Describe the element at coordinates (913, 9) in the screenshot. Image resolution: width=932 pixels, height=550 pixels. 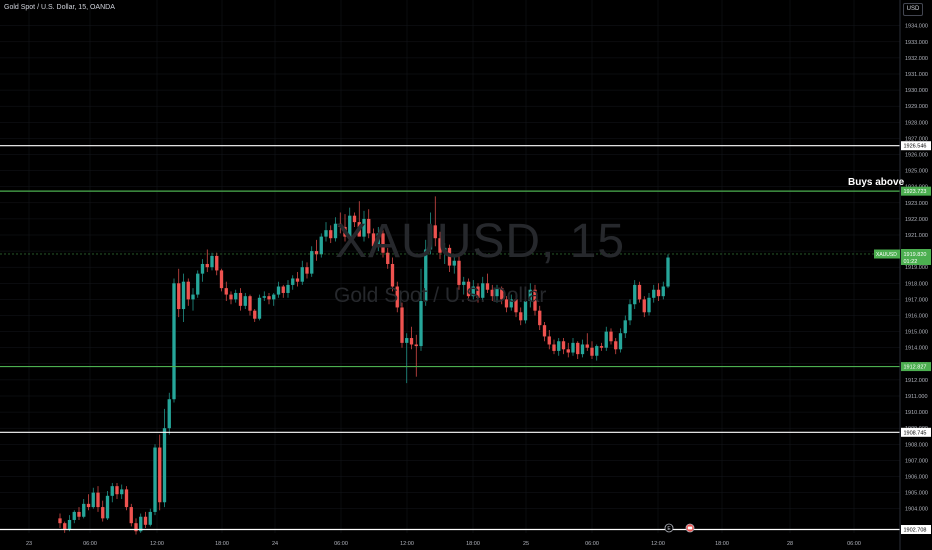
I see `currency-selector: USD` at that location.